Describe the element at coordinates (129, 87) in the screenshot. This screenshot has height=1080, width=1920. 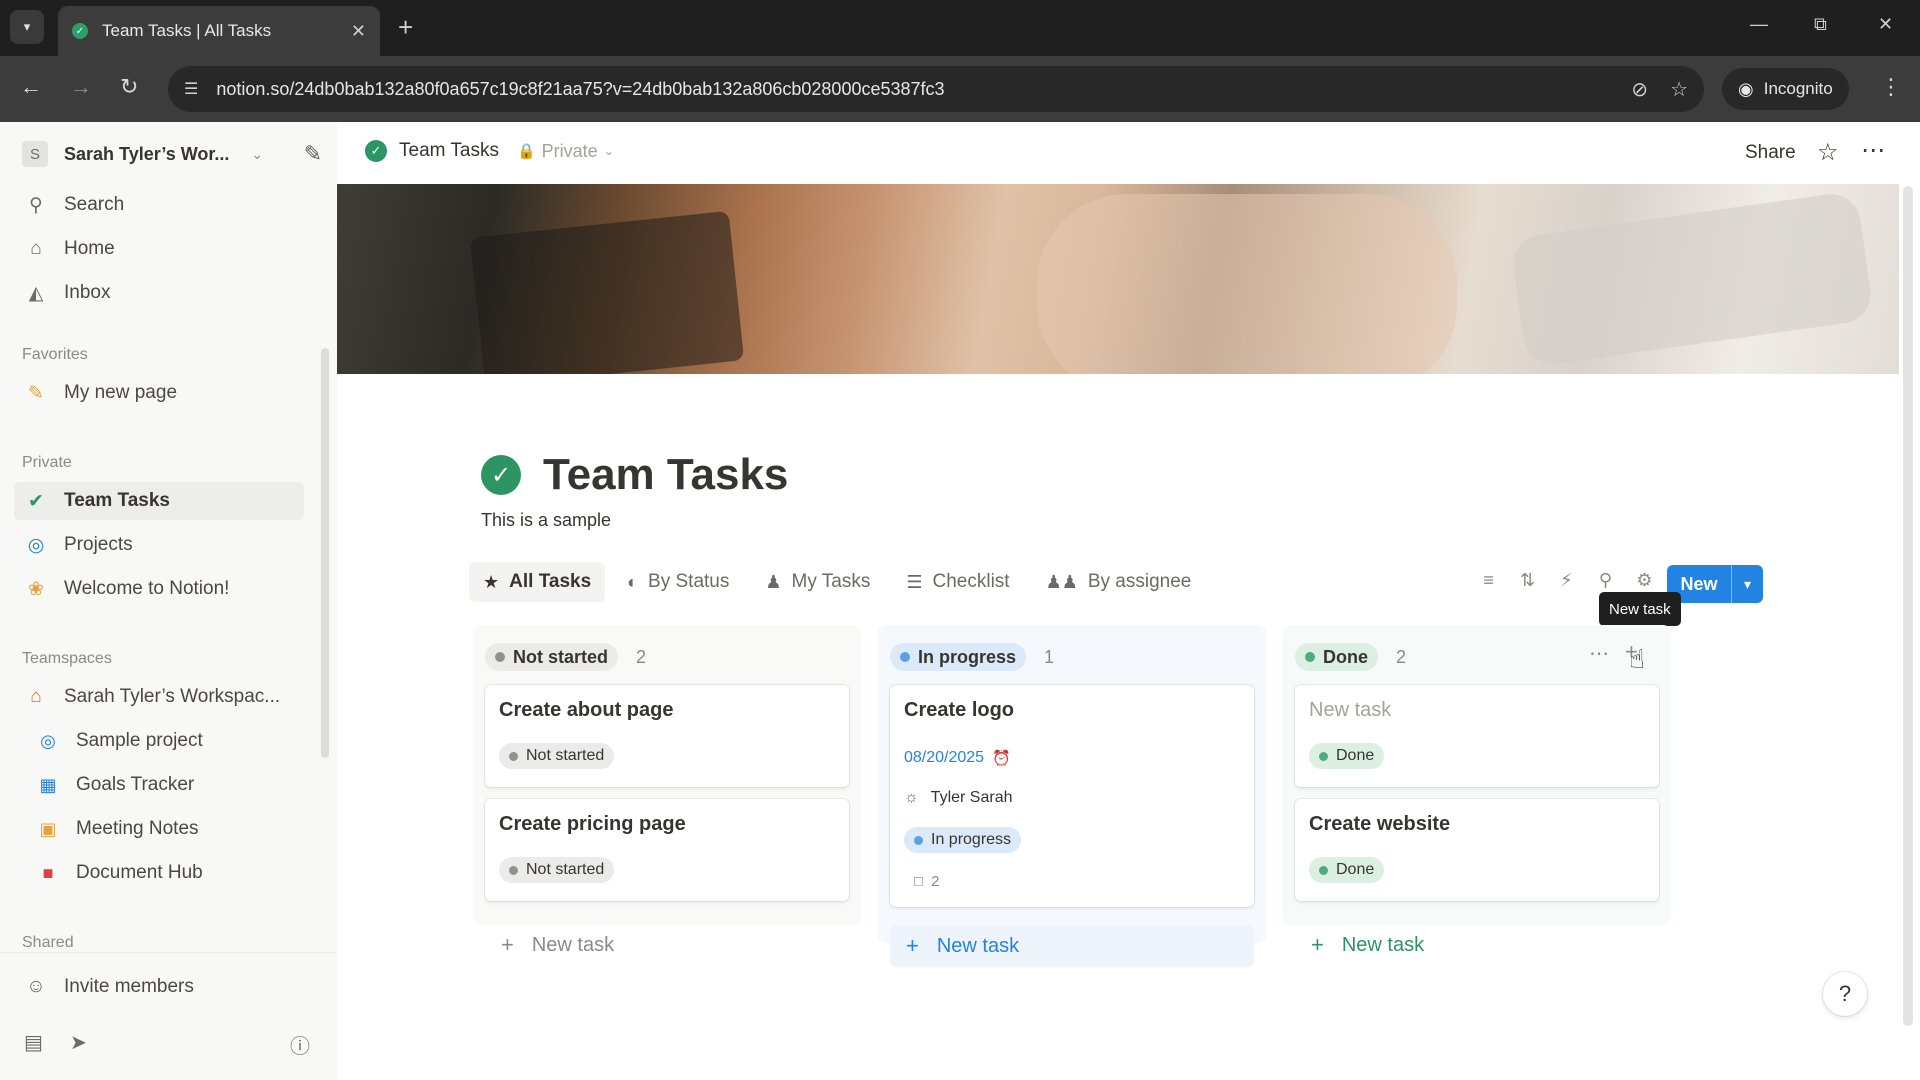
I see `reload-icon: ↻` at that location.